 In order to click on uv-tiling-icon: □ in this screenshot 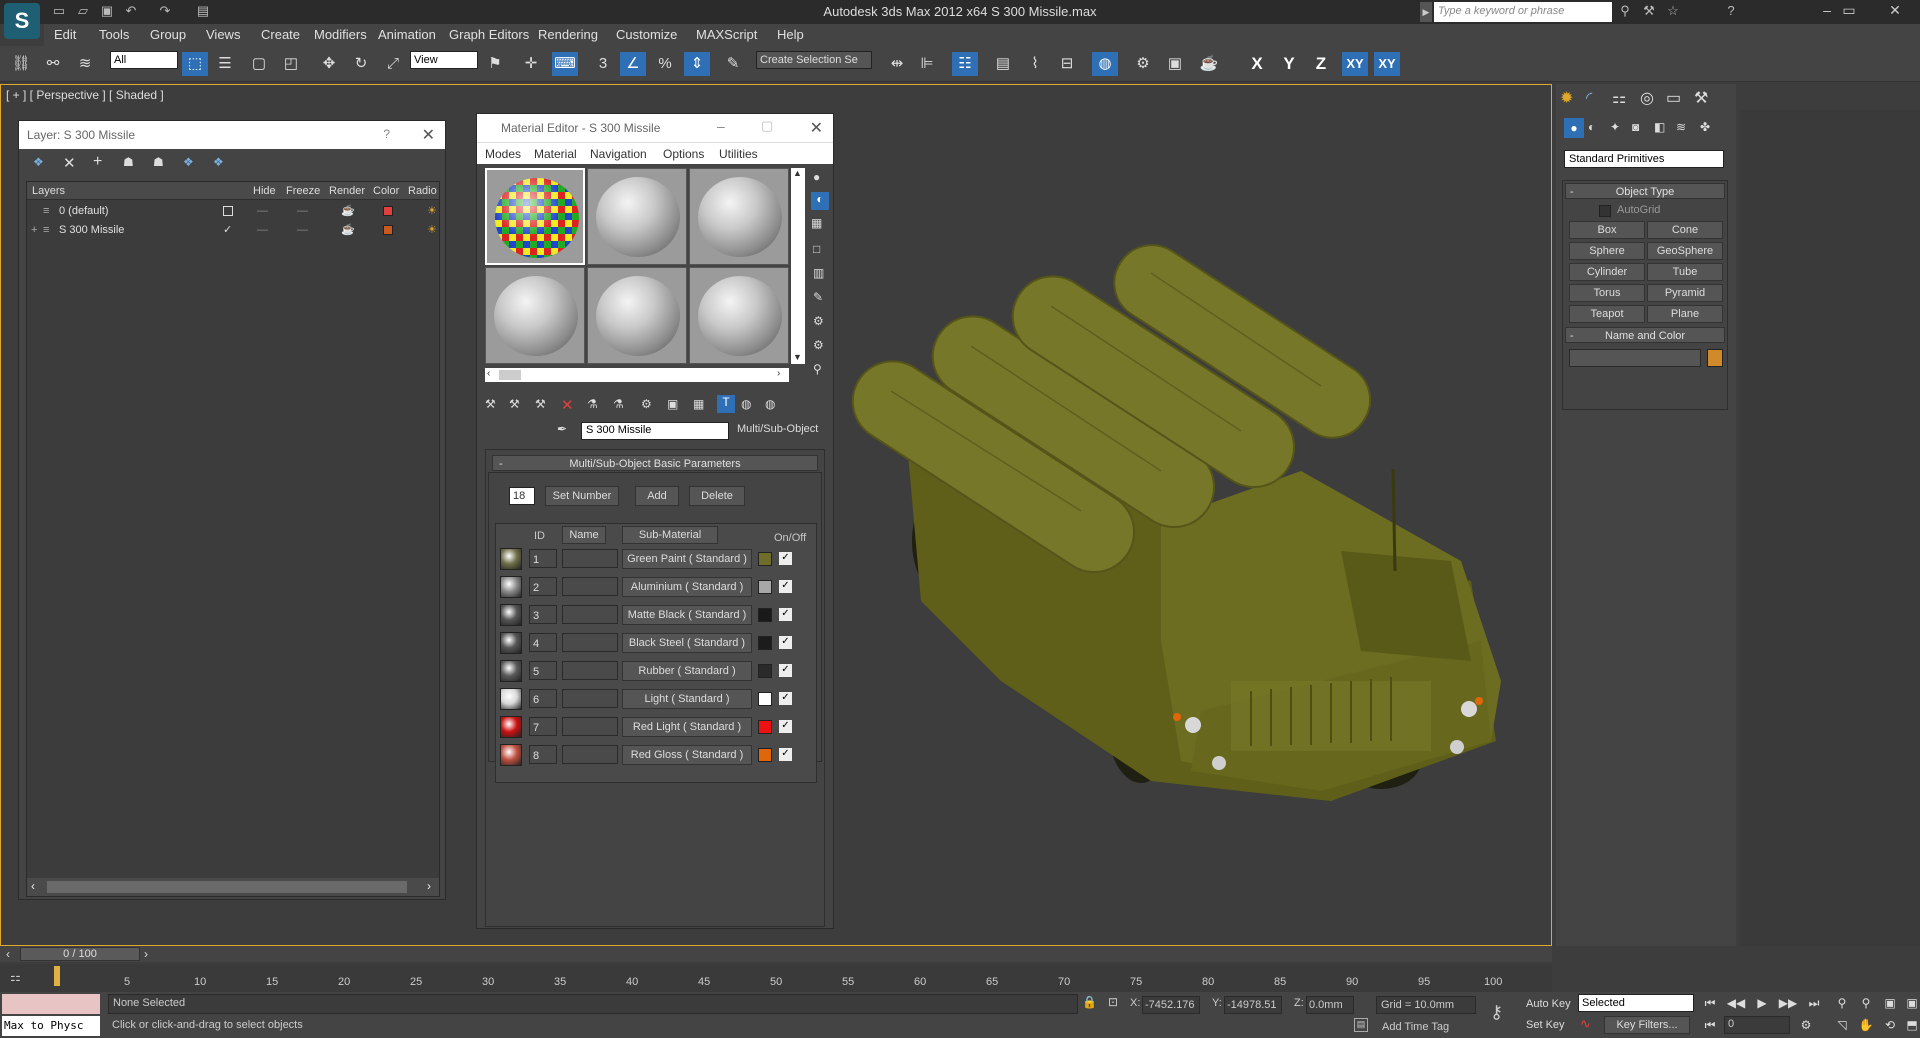, I will do `click(816, 249)`.